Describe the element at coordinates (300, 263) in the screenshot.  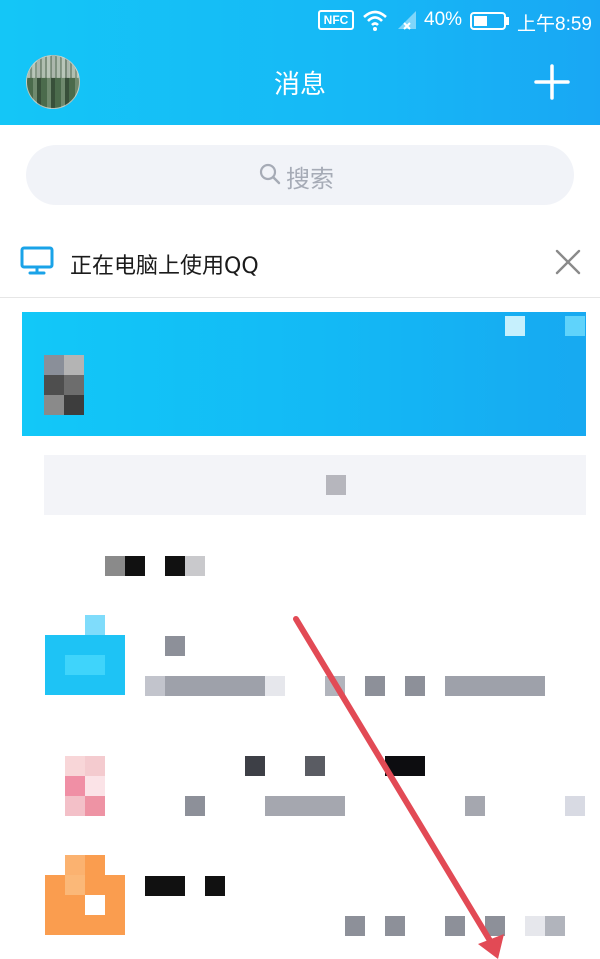
I see `pc-login-notice: 正在电脑上使用QQ` at that location.